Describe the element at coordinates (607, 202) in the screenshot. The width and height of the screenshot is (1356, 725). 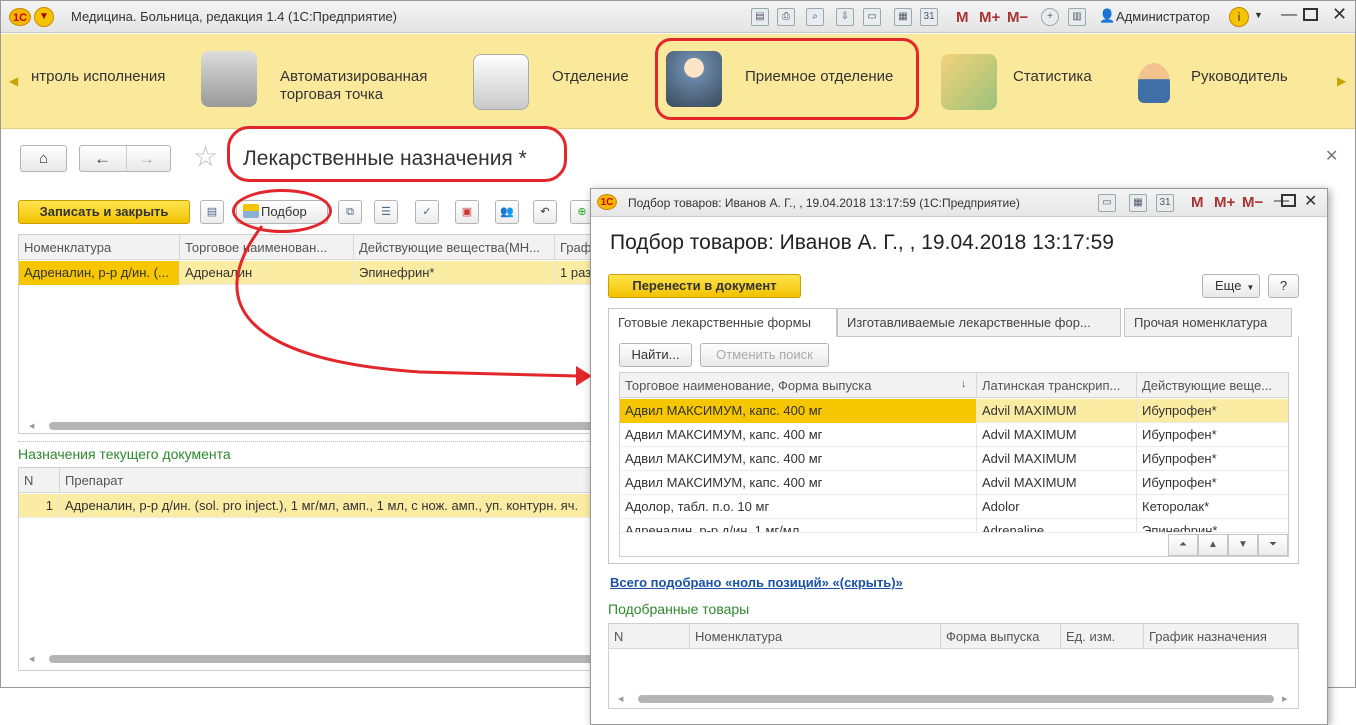
I see `dialog-logo-icon: 1С` at that location.